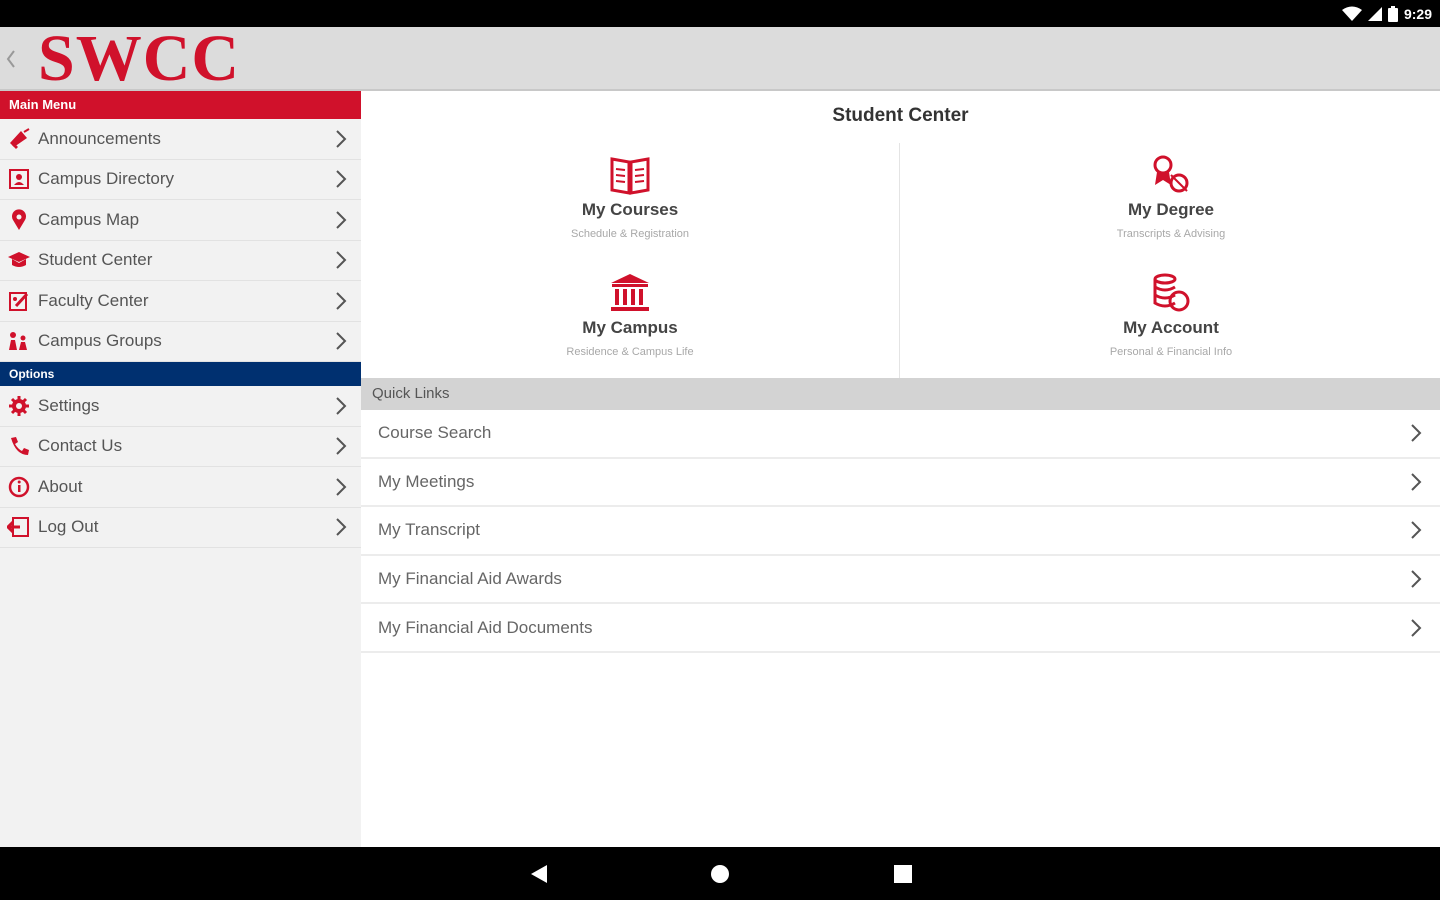 This screenshot has height=900, width=1440. Describe the element at coordinates (69, 405) in the screenshot. I see `sidebar-item-label: Settings` at that location.